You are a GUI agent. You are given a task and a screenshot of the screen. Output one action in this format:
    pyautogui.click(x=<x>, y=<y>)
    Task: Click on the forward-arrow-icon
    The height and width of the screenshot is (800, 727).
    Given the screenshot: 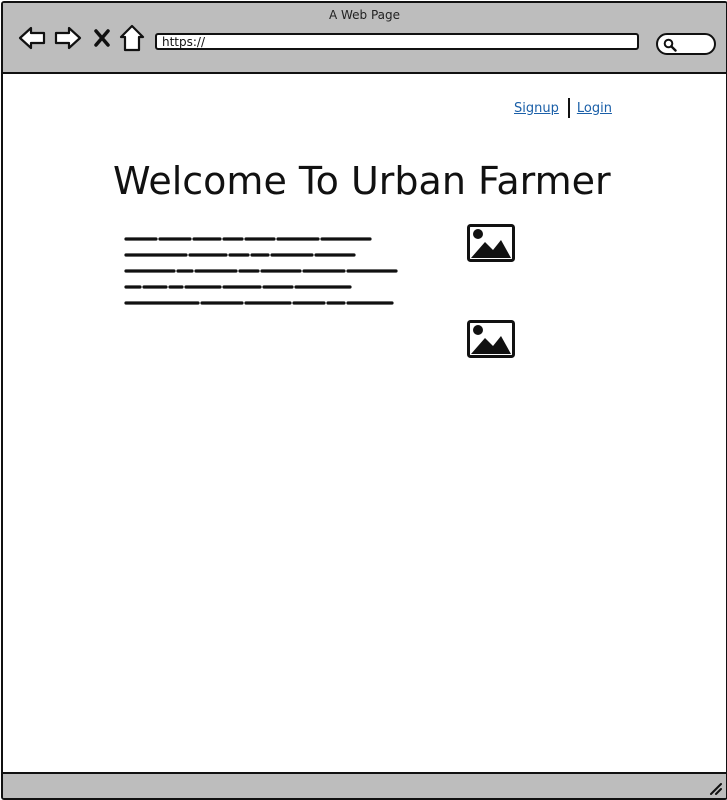 What is the action you would take?
    pyautogui.click(x=68, y=38)
    